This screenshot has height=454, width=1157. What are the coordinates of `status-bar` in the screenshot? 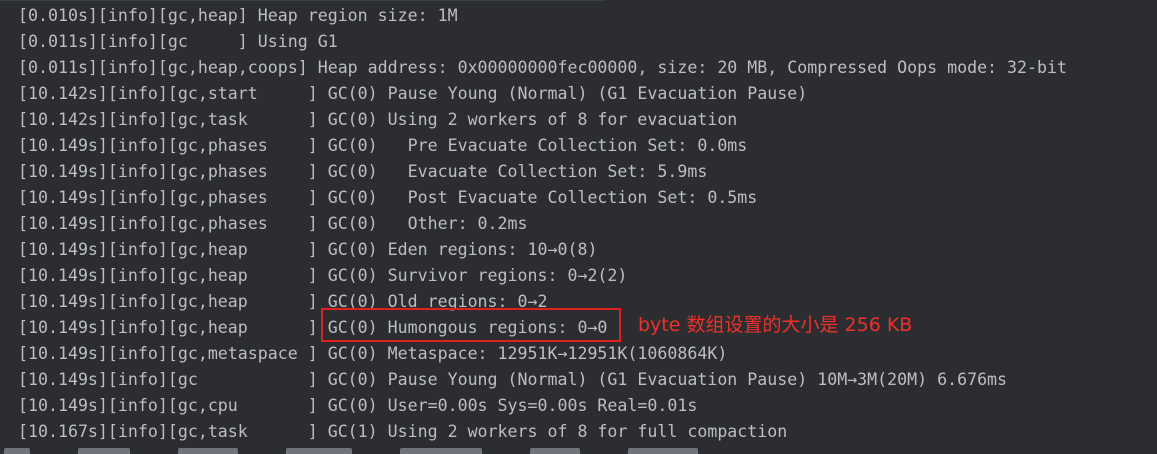 It's located at (578, 449).